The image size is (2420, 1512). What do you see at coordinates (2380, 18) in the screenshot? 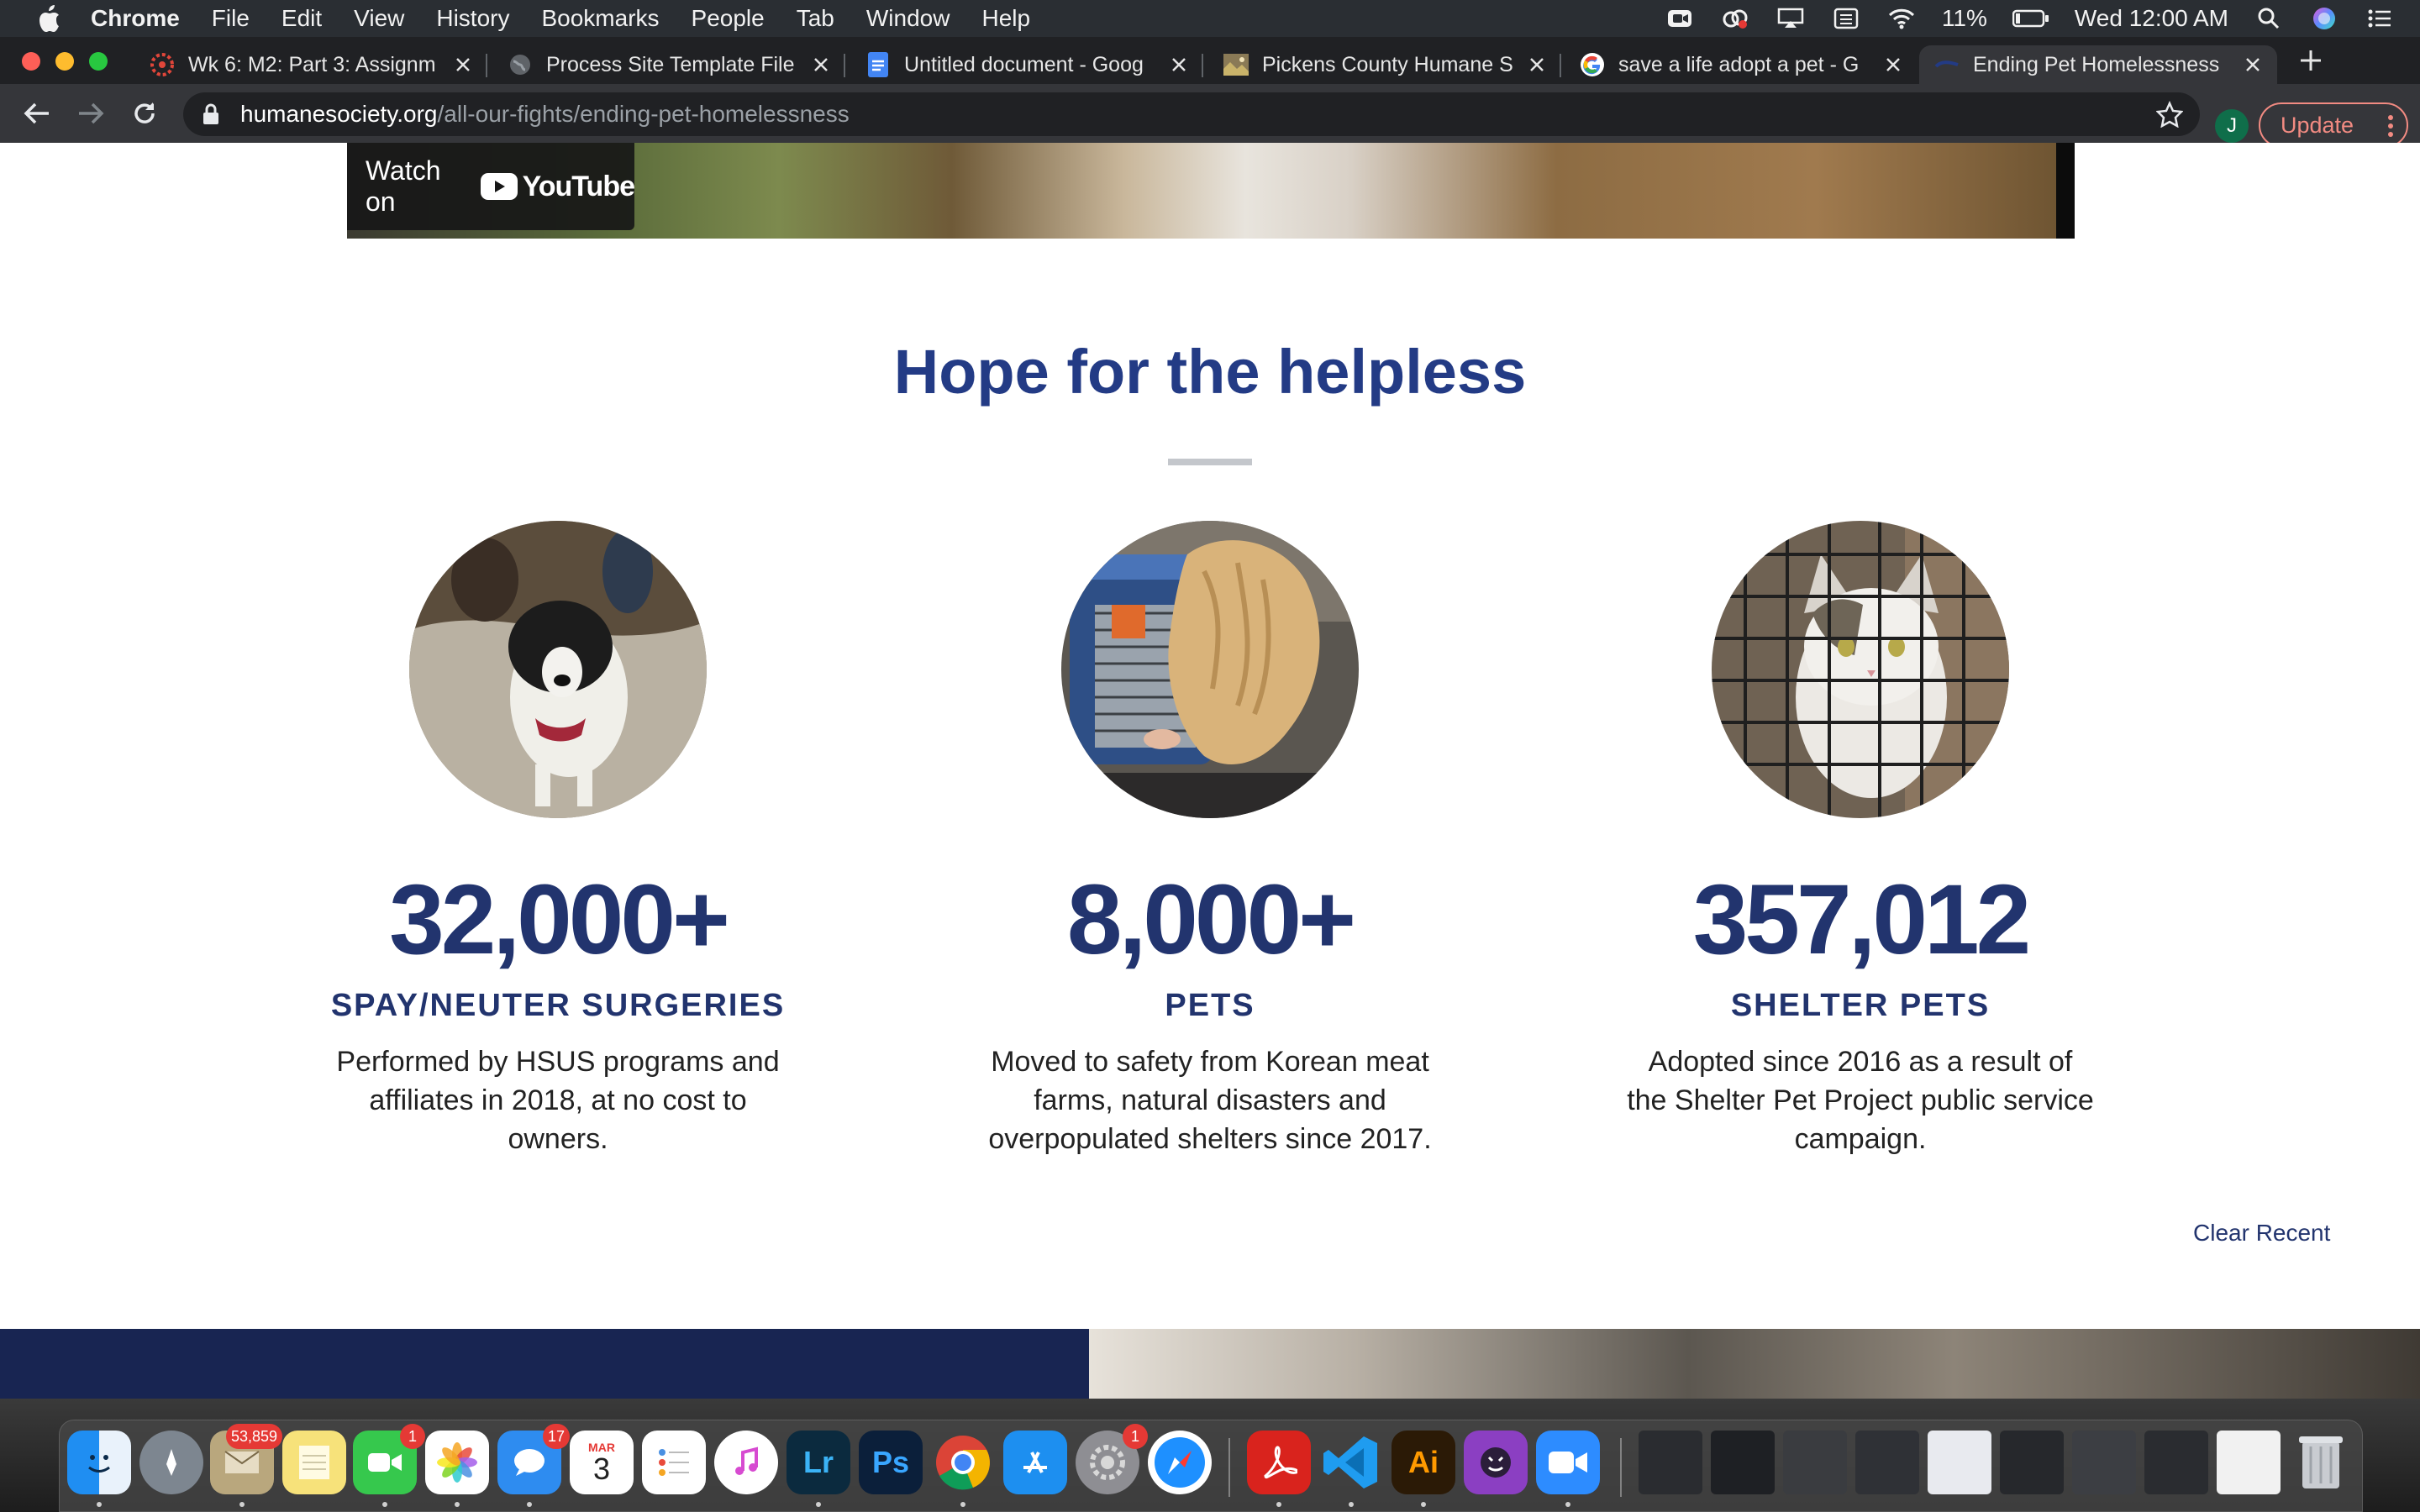
I see `notification-center-icon` at bounding box center [2380, 18].